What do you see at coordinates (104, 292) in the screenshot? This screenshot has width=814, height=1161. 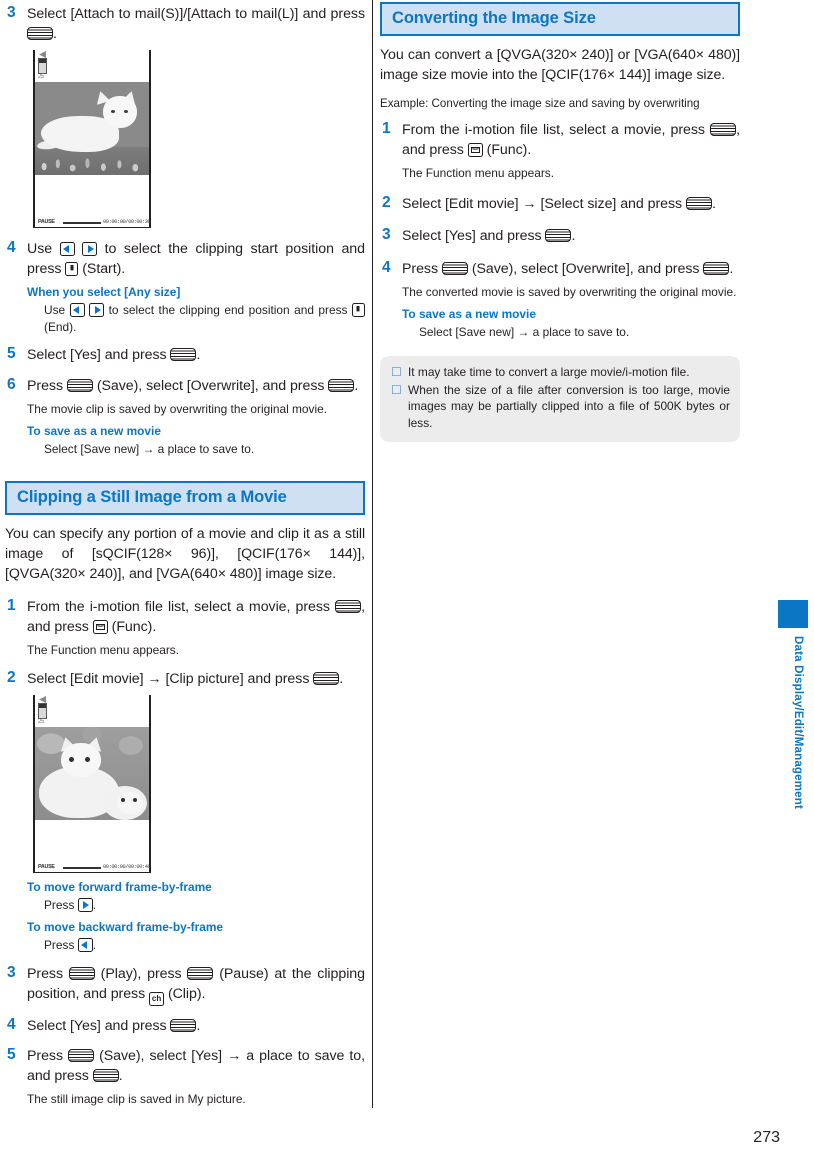 I see `subheading-any-size: When you select [Any size]` at bounding box center [104, 292].